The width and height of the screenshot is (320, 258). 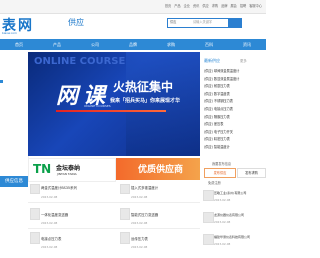 I want to click on nav-item-news: 资讯, so click(x=247, y=44).